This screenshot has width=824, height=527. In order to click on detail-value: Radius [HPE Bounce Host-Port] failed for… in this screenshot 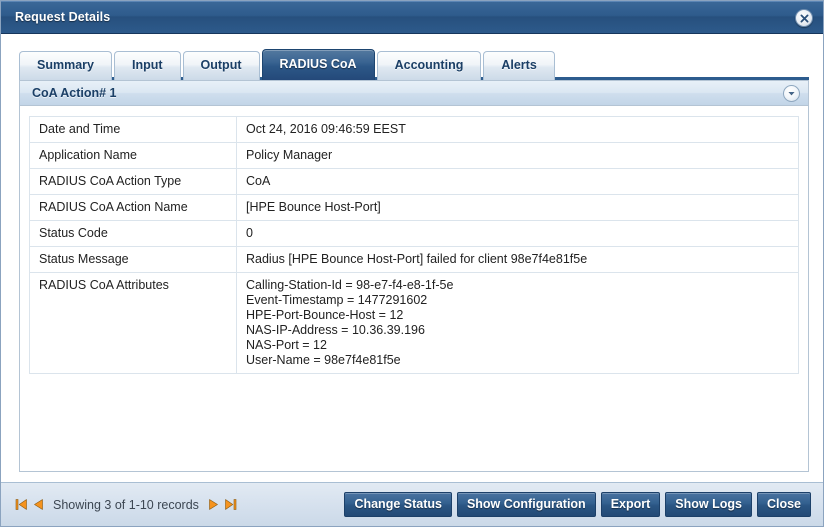, I will do `click(517, 259)`.